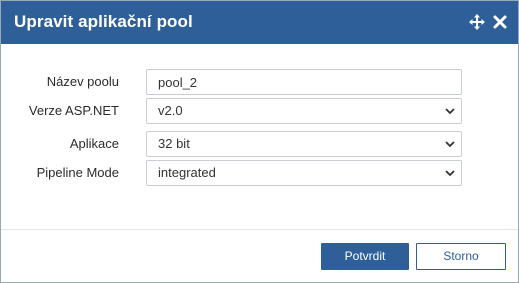  I want to click on row-aspnet-version: Verze ASP.NET v2.0, so click(259, 111).